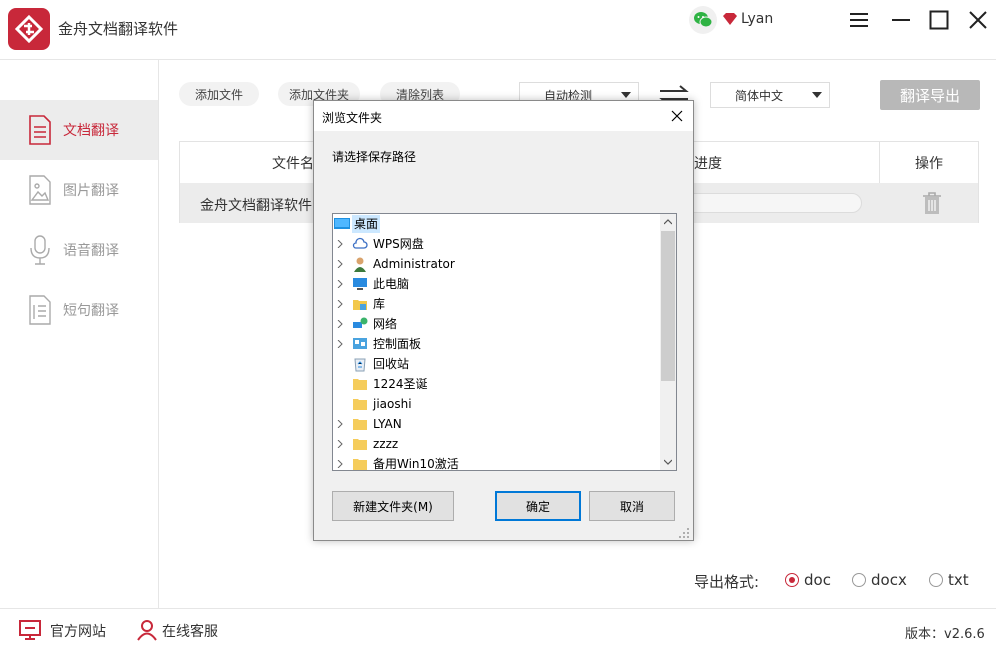  I want to click on user-name: Lyan, so click(757, 19).